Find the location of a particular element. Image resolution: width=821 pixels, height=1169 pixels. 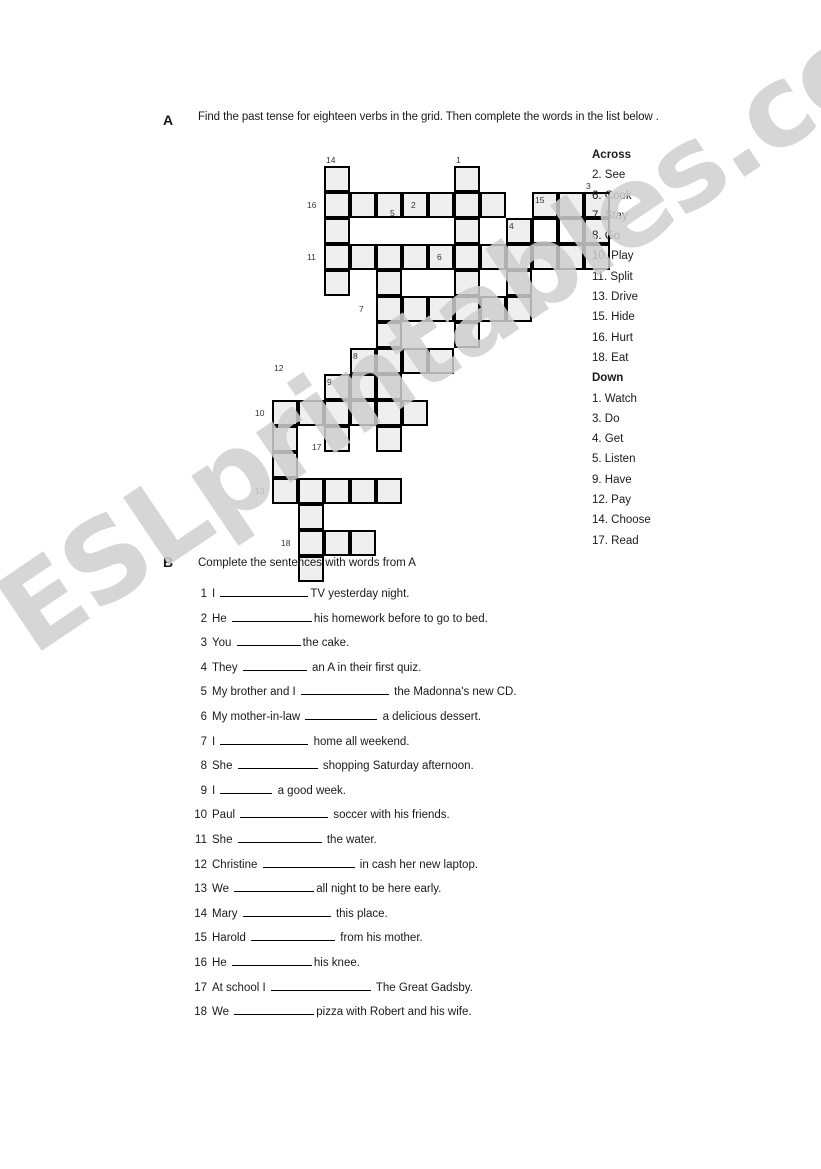

sentence-text-before: Christine is located at coordinates (236, 864).